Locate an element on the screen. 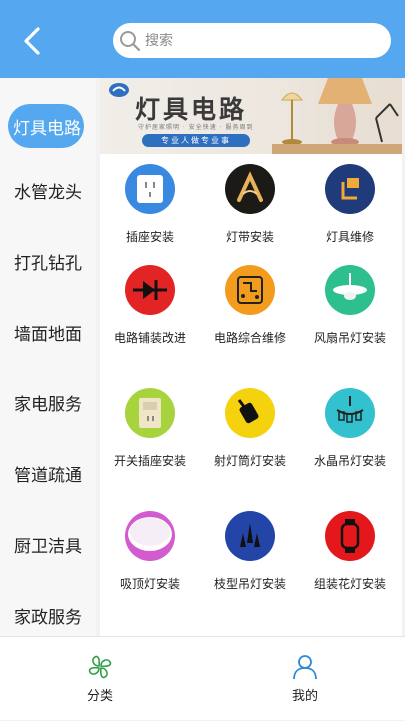  sidebar-item-drilling: 打孔钻孔 is located at coordinates (48, 261).